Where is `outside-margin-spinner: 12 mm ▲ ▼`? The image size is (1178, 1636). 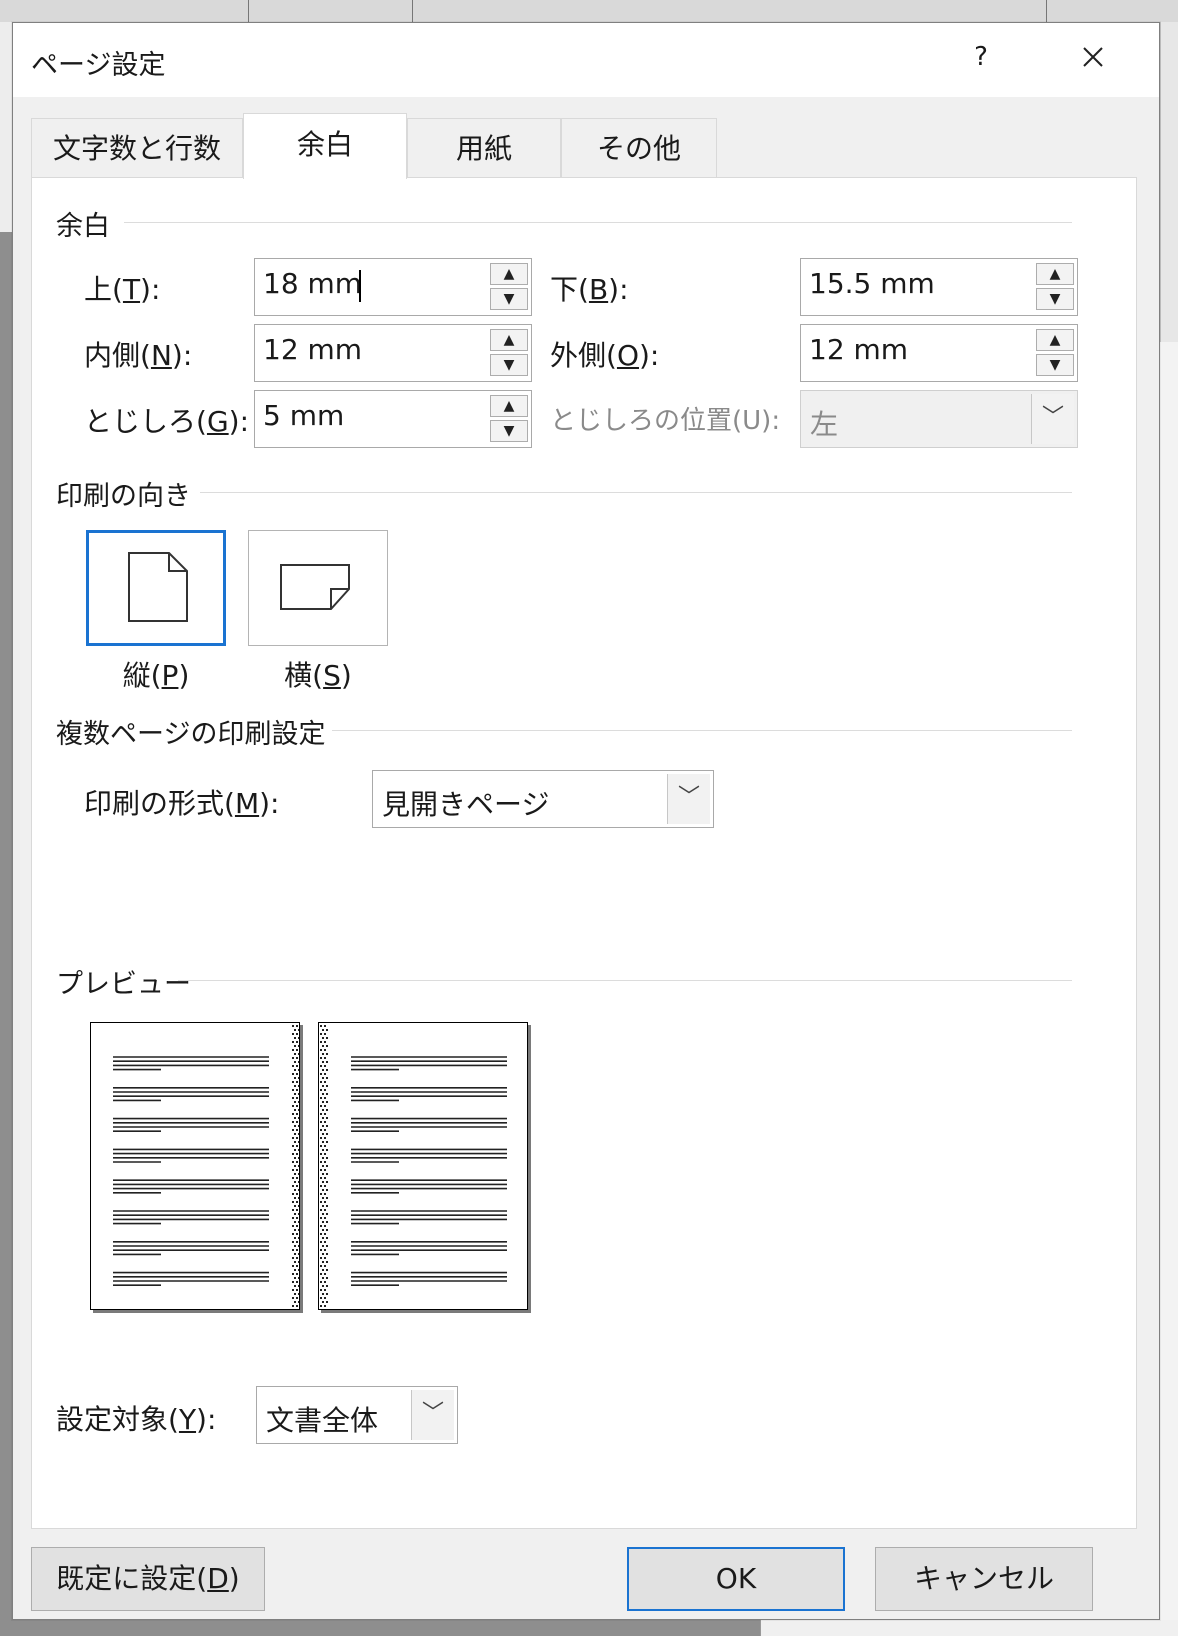
outside-margin-spinner: 12 mm ▲ ▼ is located at coordinates (939, 353).